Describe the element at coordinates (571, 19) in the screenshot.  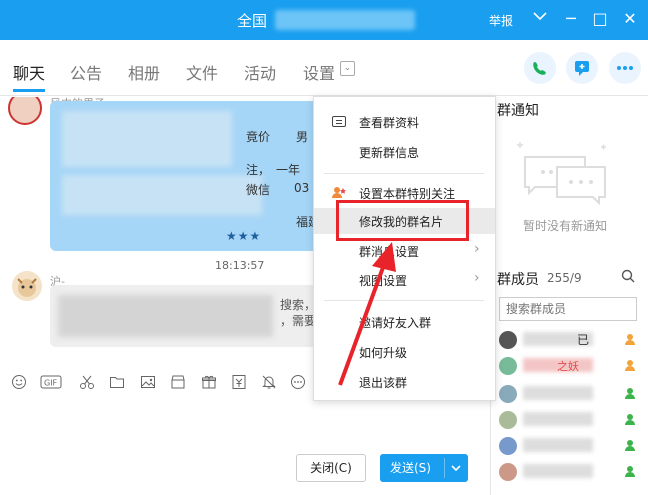
I see `minimize-button: ─` at that location.